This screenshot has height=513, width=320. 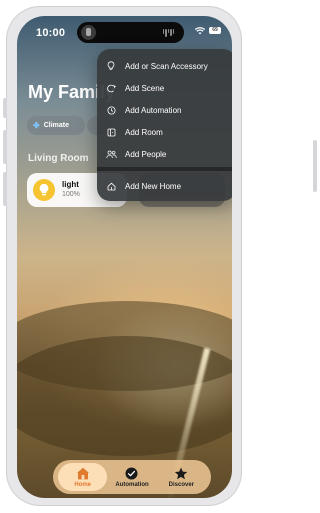 I want to click on menu-item-add-automation: Add Automation, so click(x=164, y=110).